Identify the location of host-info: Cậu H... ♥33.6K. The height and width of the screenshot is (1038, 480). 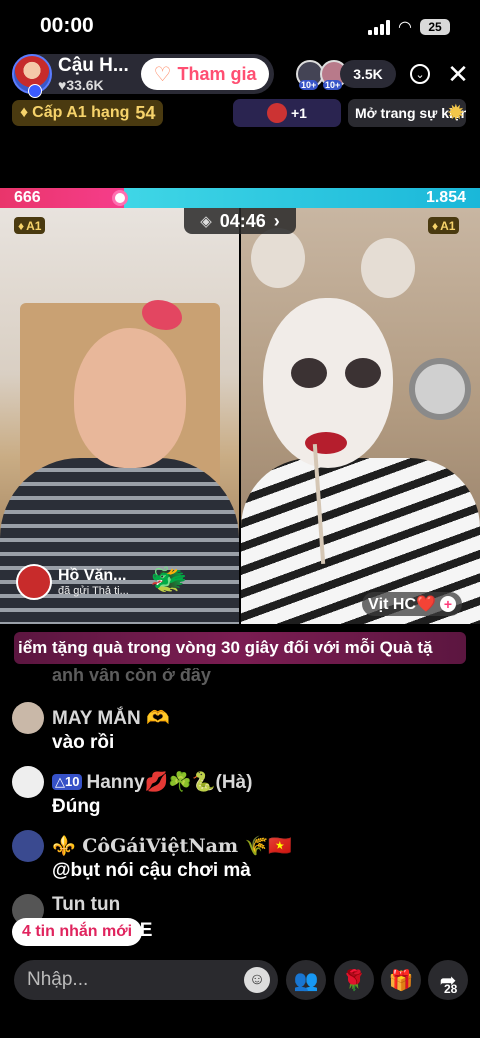
(102, 74).